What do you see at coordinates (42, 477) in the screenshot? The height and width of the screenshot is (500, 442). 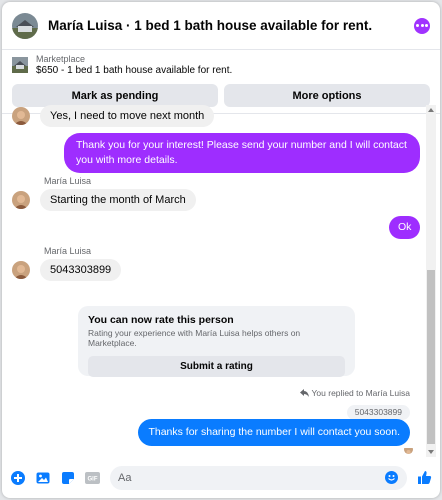 I see `image-icon` at bounding box center [42, 477].